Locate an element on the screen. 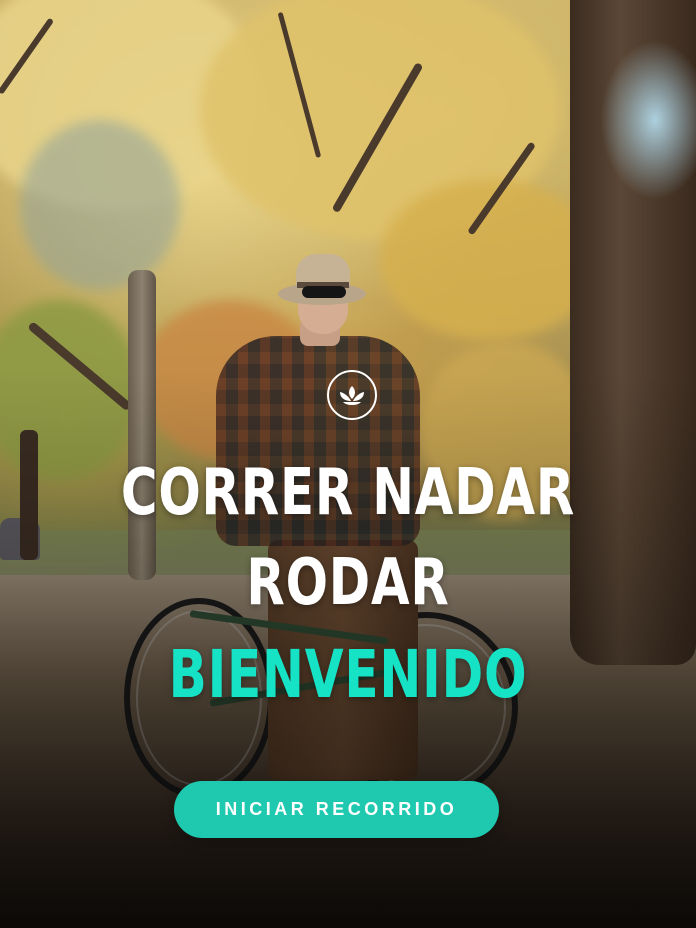 Image resolution: width=696 pixels, height=928 pixels. start-tour-button: INICIAR RECORRIDO is located at coordinates (336, 809).